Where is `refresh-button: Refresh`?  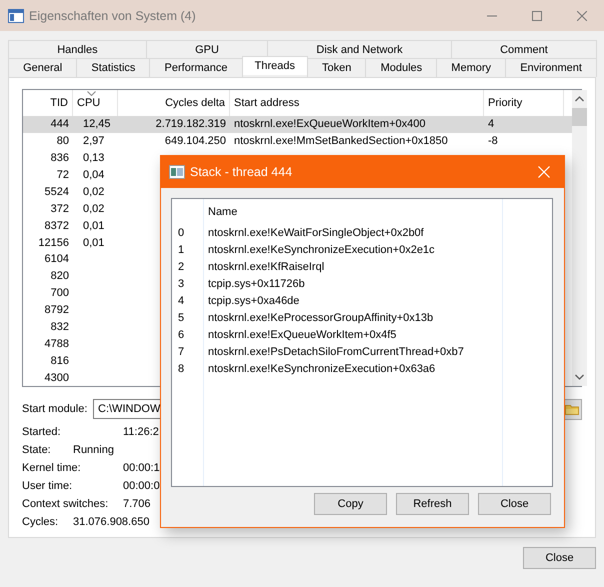
refresh-button: Refresh is located at coordinates (432, 504).